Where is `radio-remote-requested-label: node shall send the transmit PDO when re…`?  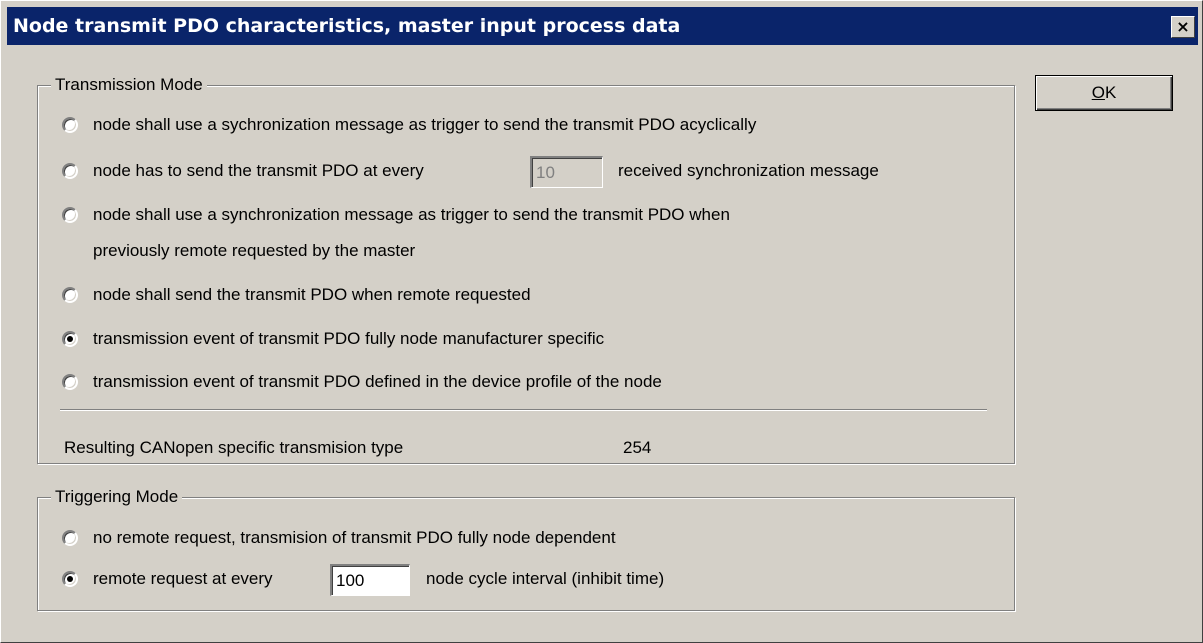
radio-remote-requested-label: node shall send the transmit PDO when re… is located at coordinates (312, 294).